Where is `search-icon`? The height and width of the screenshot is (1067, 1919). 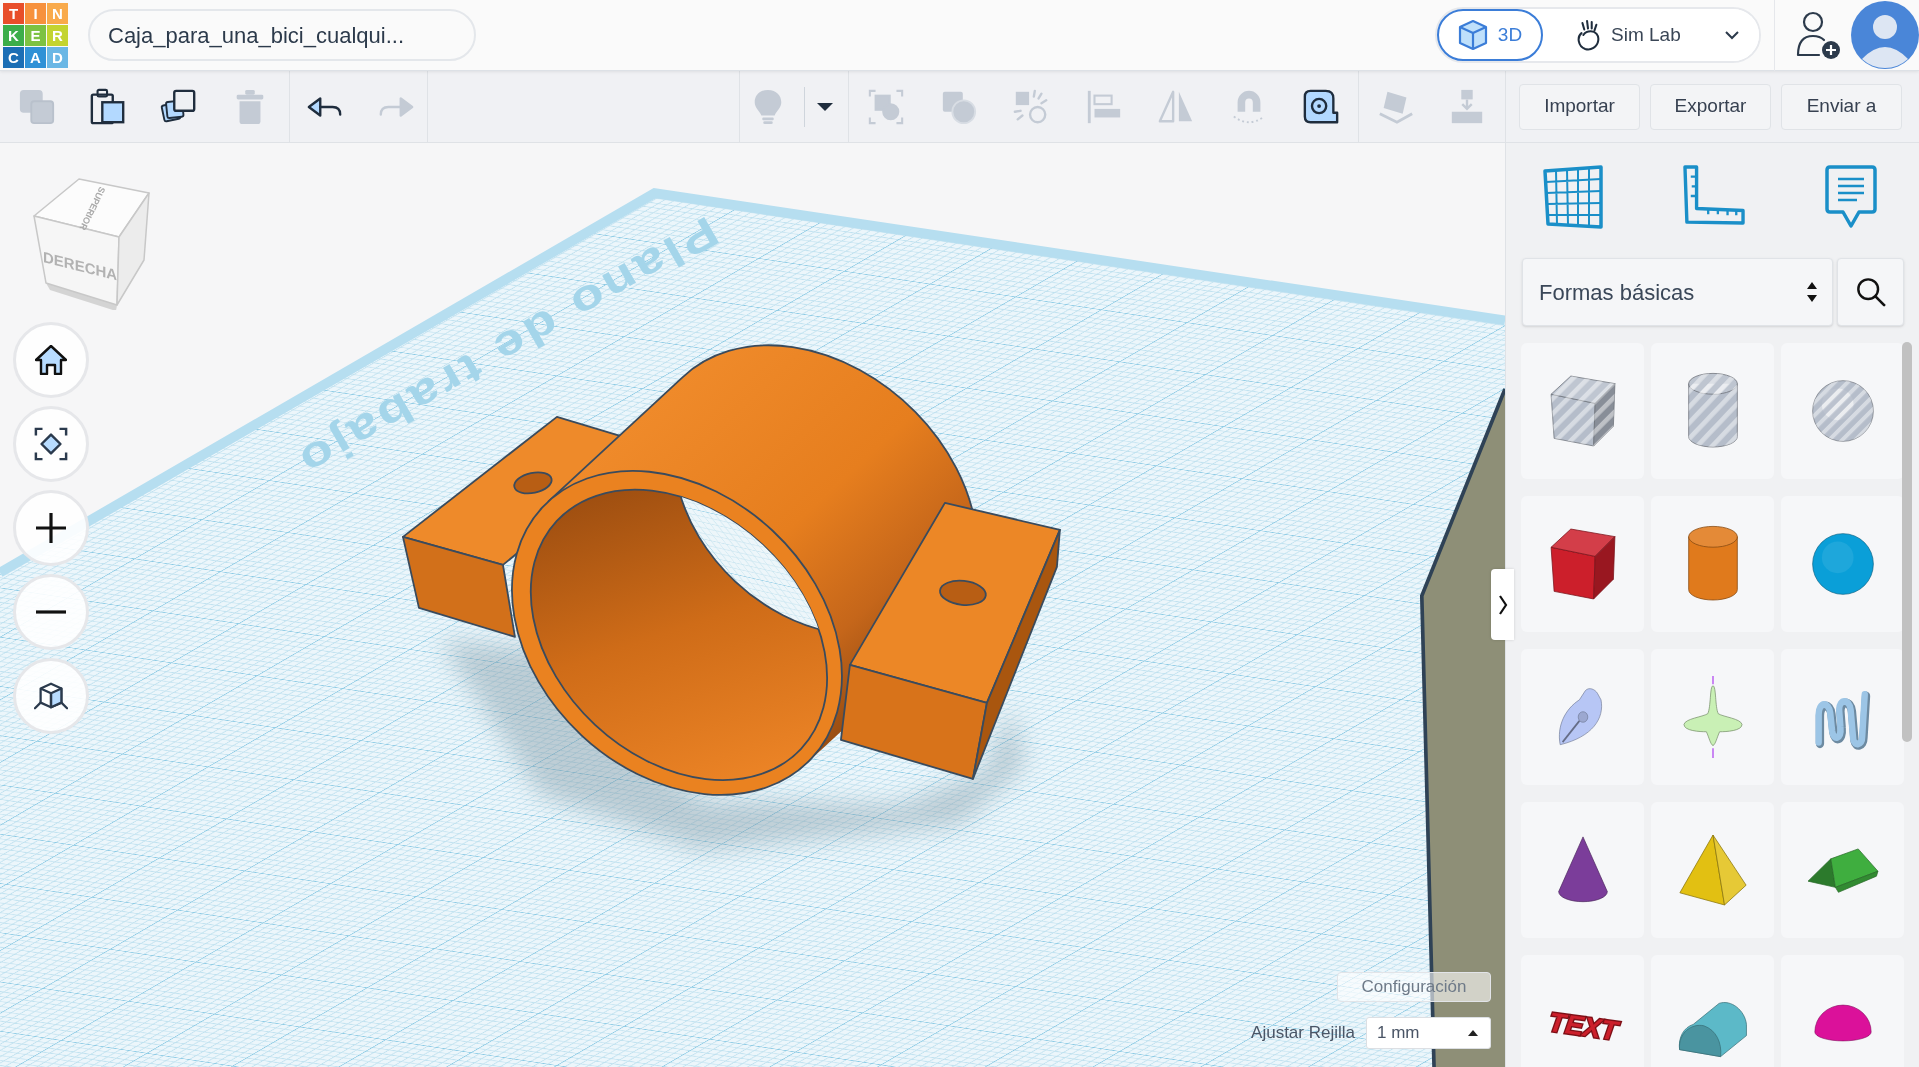 search-icon is located at coordinates (1870, 292).